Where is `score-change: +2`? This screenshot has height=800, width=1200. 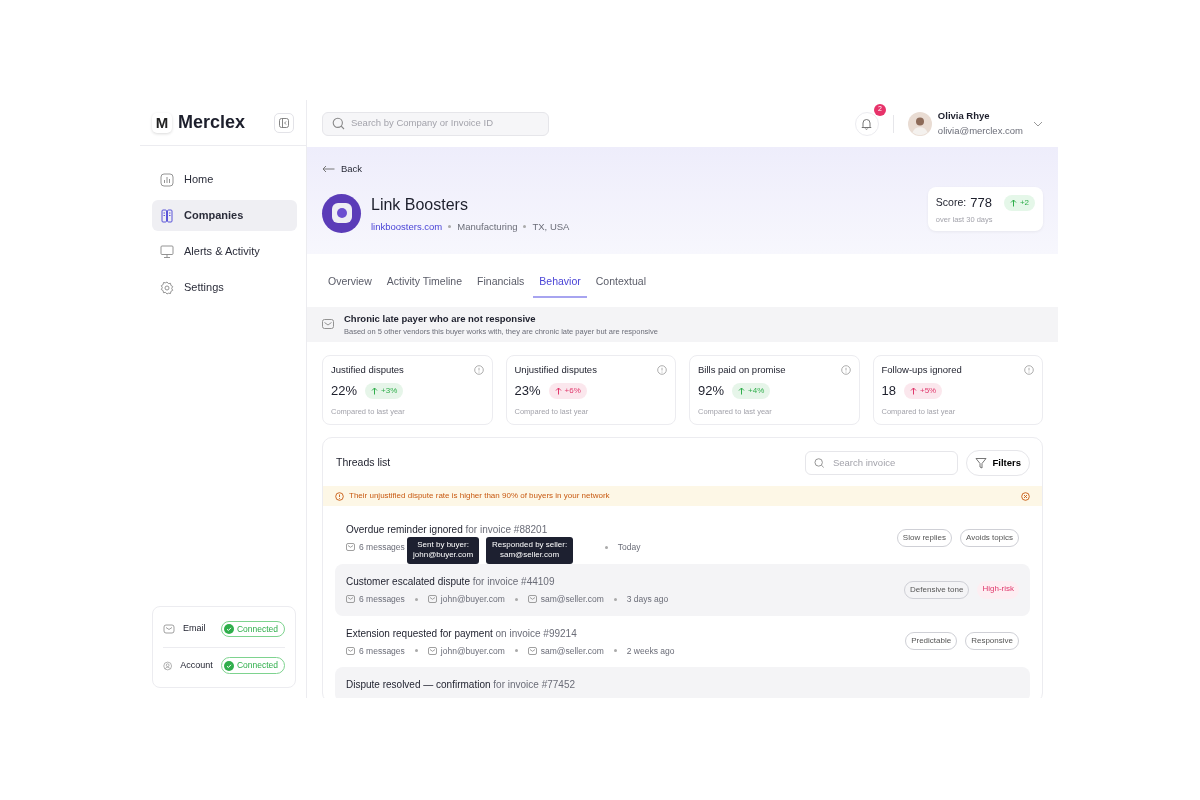
score-change: +2 is located at coordinates (1019, 203).